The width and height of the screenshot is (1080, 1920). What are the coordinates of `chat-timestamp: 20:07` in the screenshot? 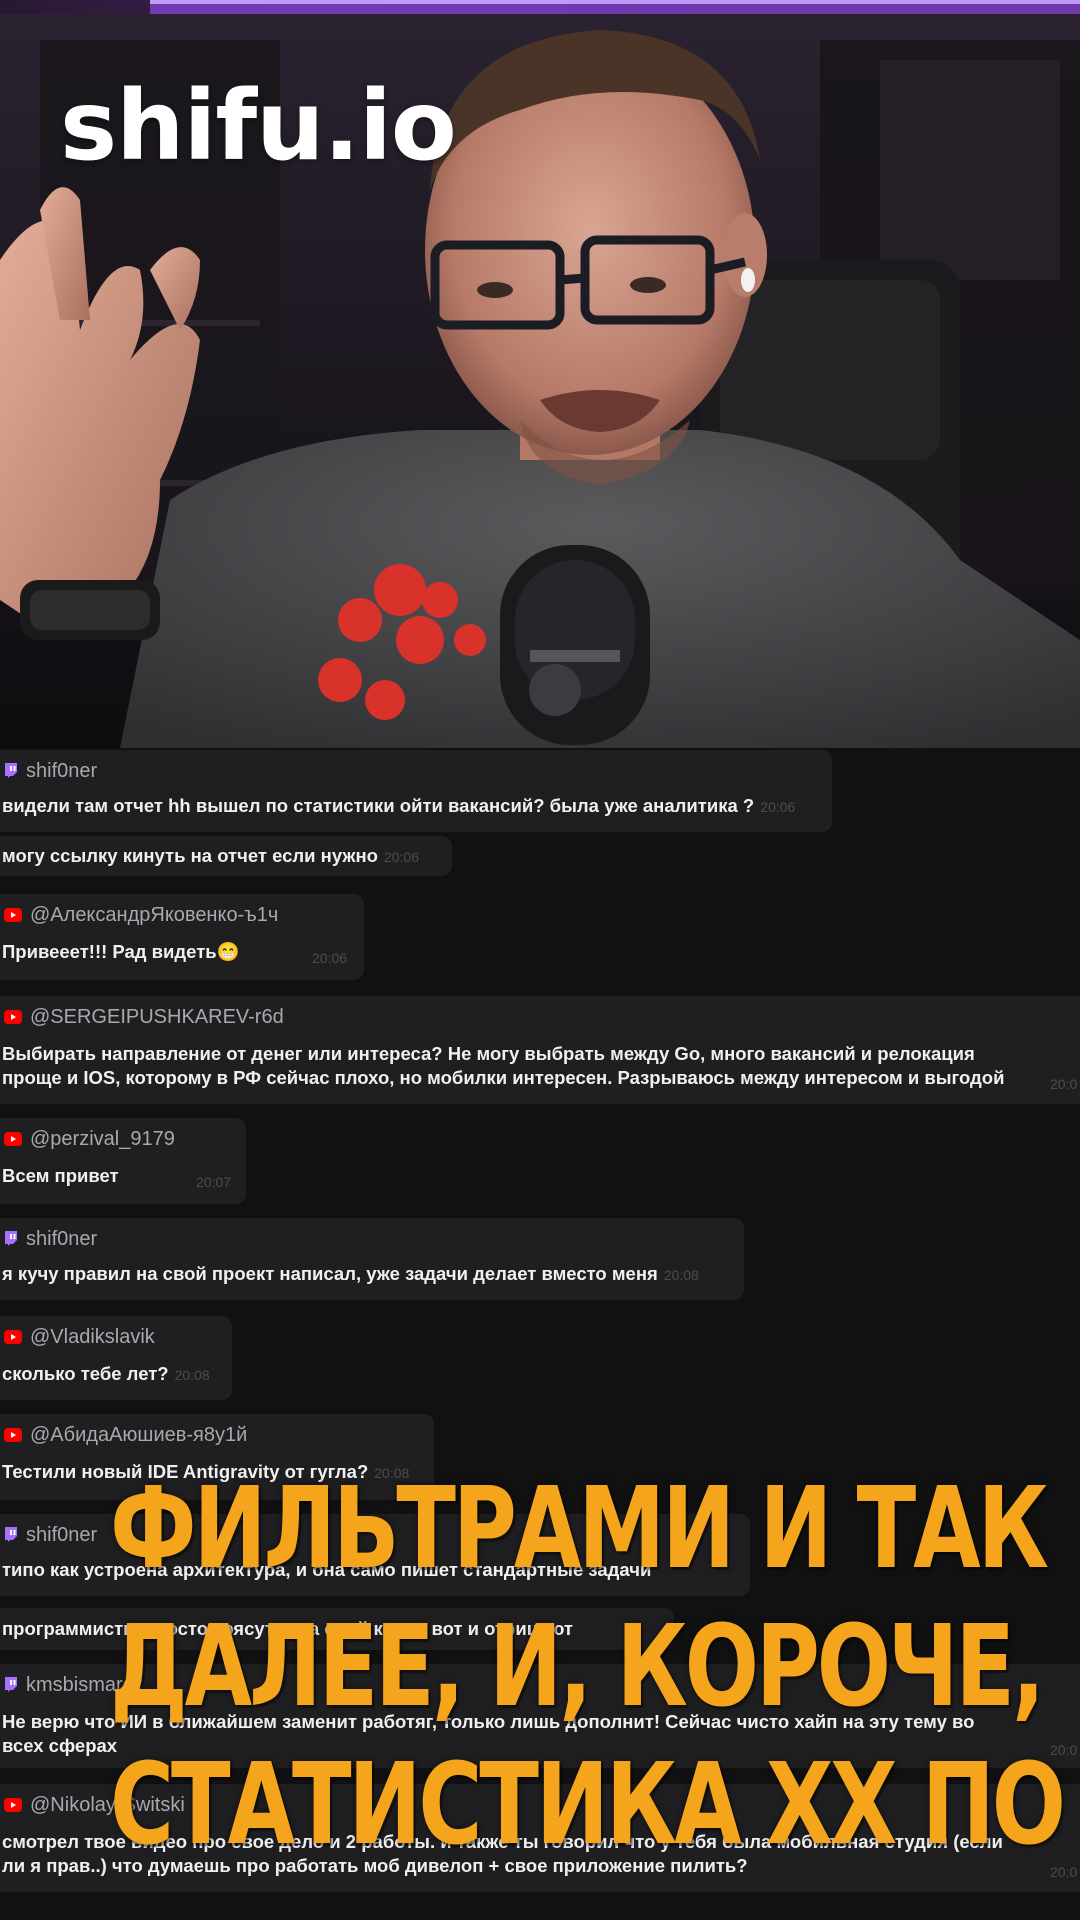 It's located at (214, 1182).